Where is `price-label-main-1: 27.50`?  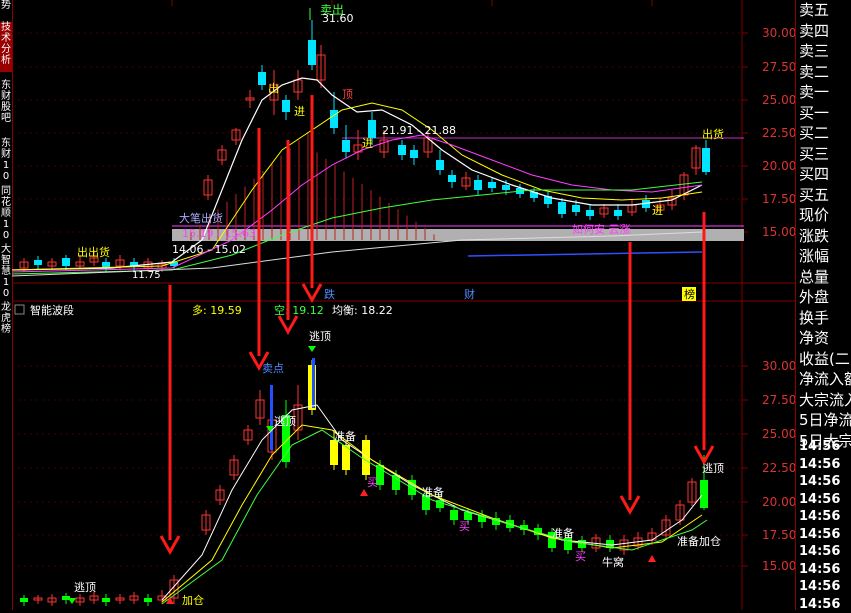
price-label-main-1: 27.50 is located at coordinates (778, 67).